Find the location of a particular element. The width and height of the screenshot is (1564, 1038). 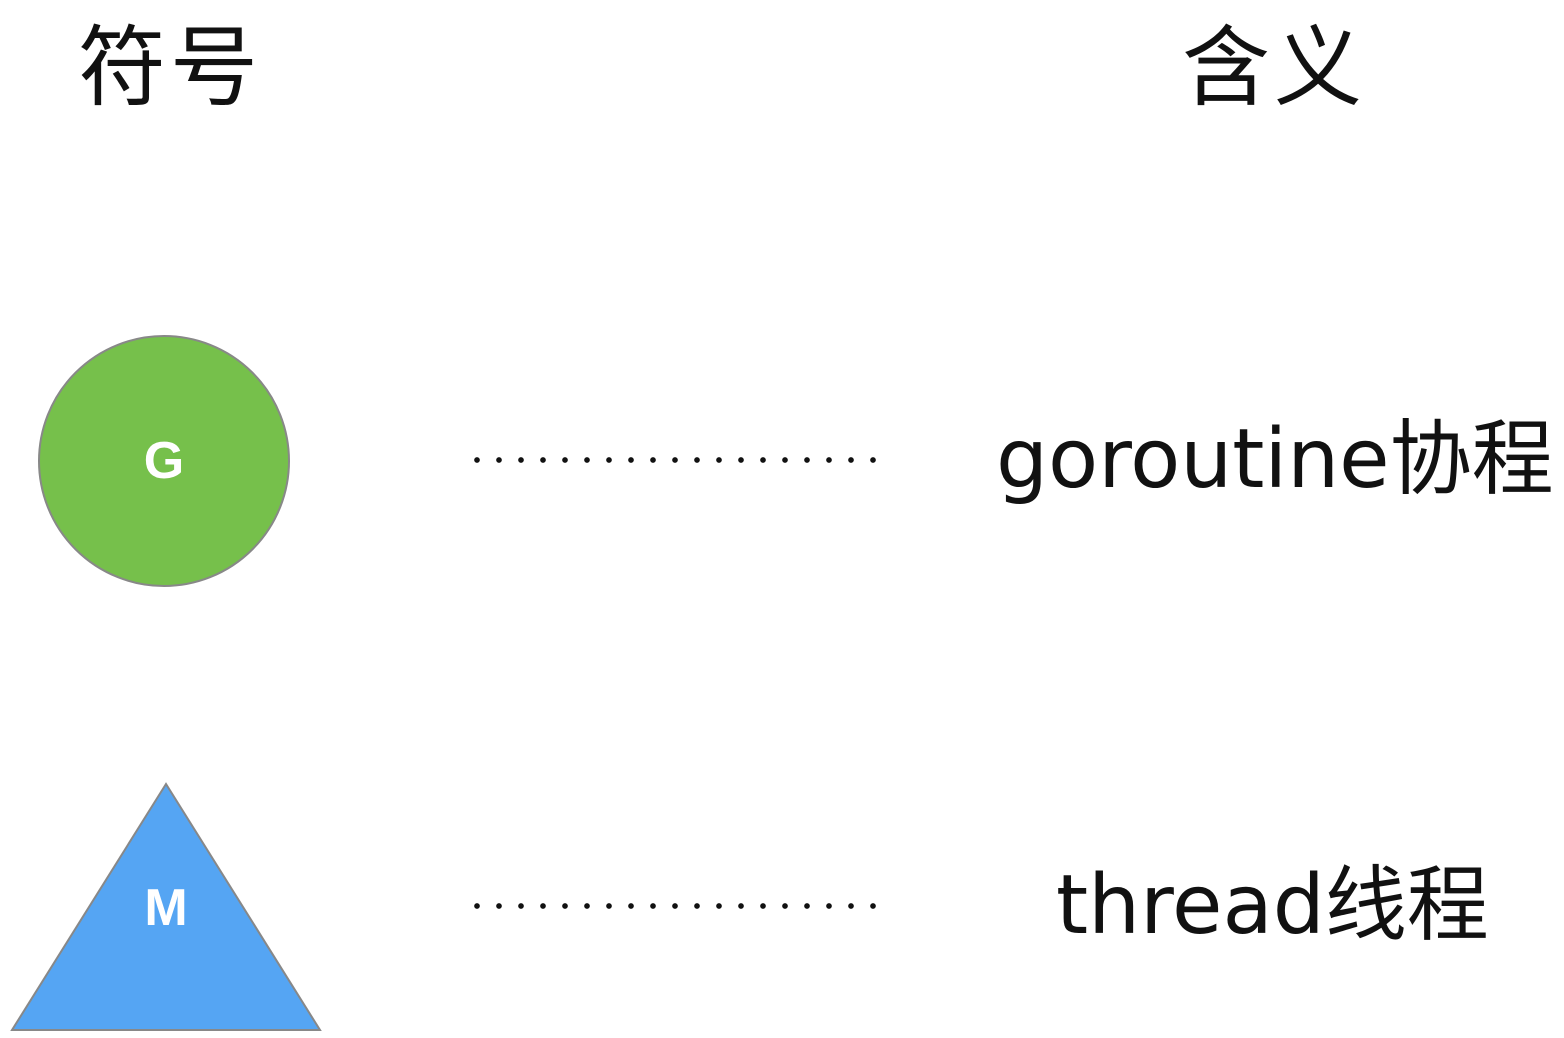

thread-meaning-label: thread线程 is located at coordinates (1272, 905).